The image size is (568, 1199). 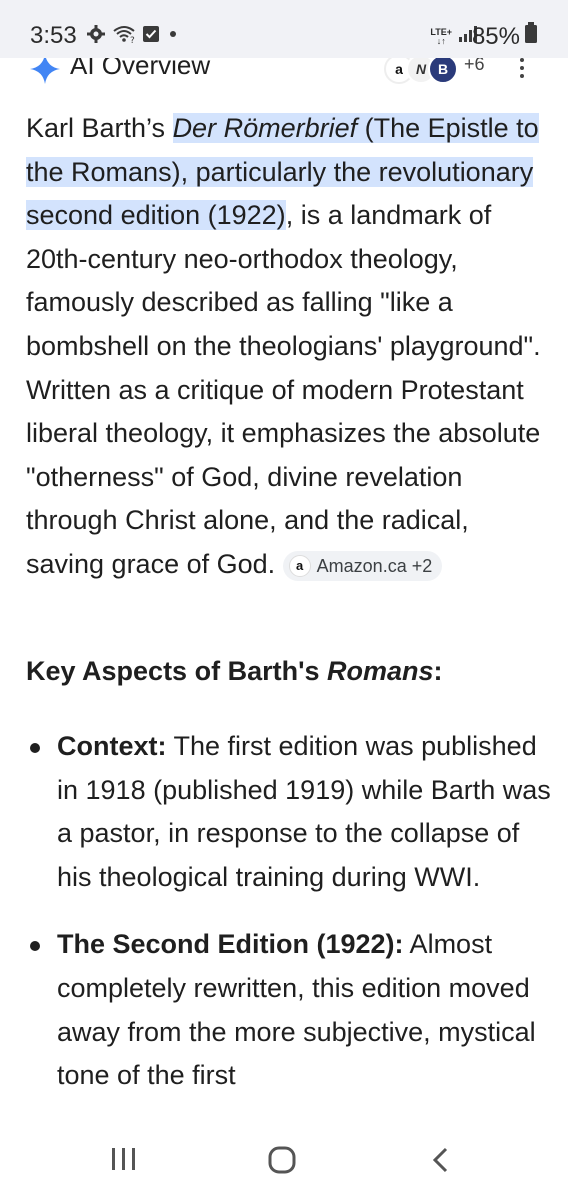 I want to click on checkbox-icon, so click(x=151, y=34).